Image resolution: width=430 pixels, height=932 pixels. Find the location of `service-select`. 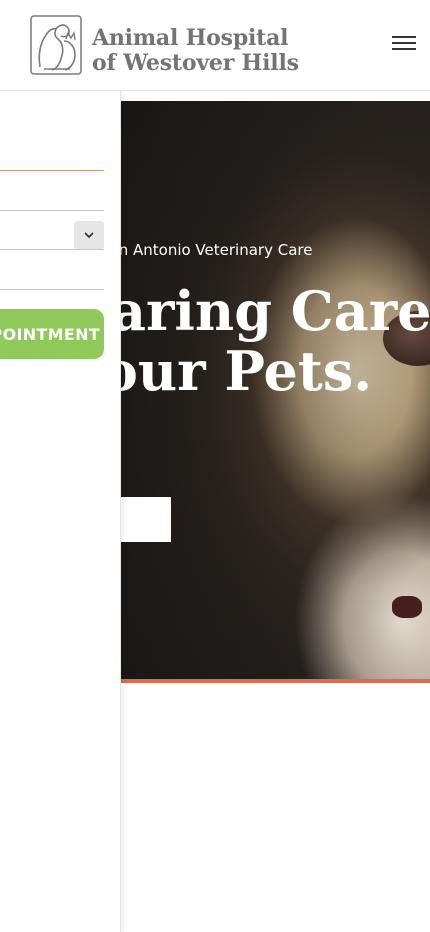

service-select is located at coordinates (52, 249).